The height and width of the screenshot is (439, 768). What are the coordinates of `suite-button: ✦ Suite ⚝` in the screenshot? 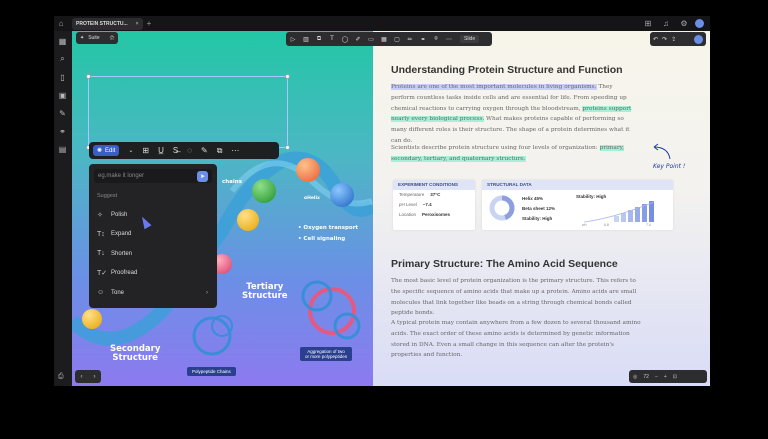 It's located at (97, 38).